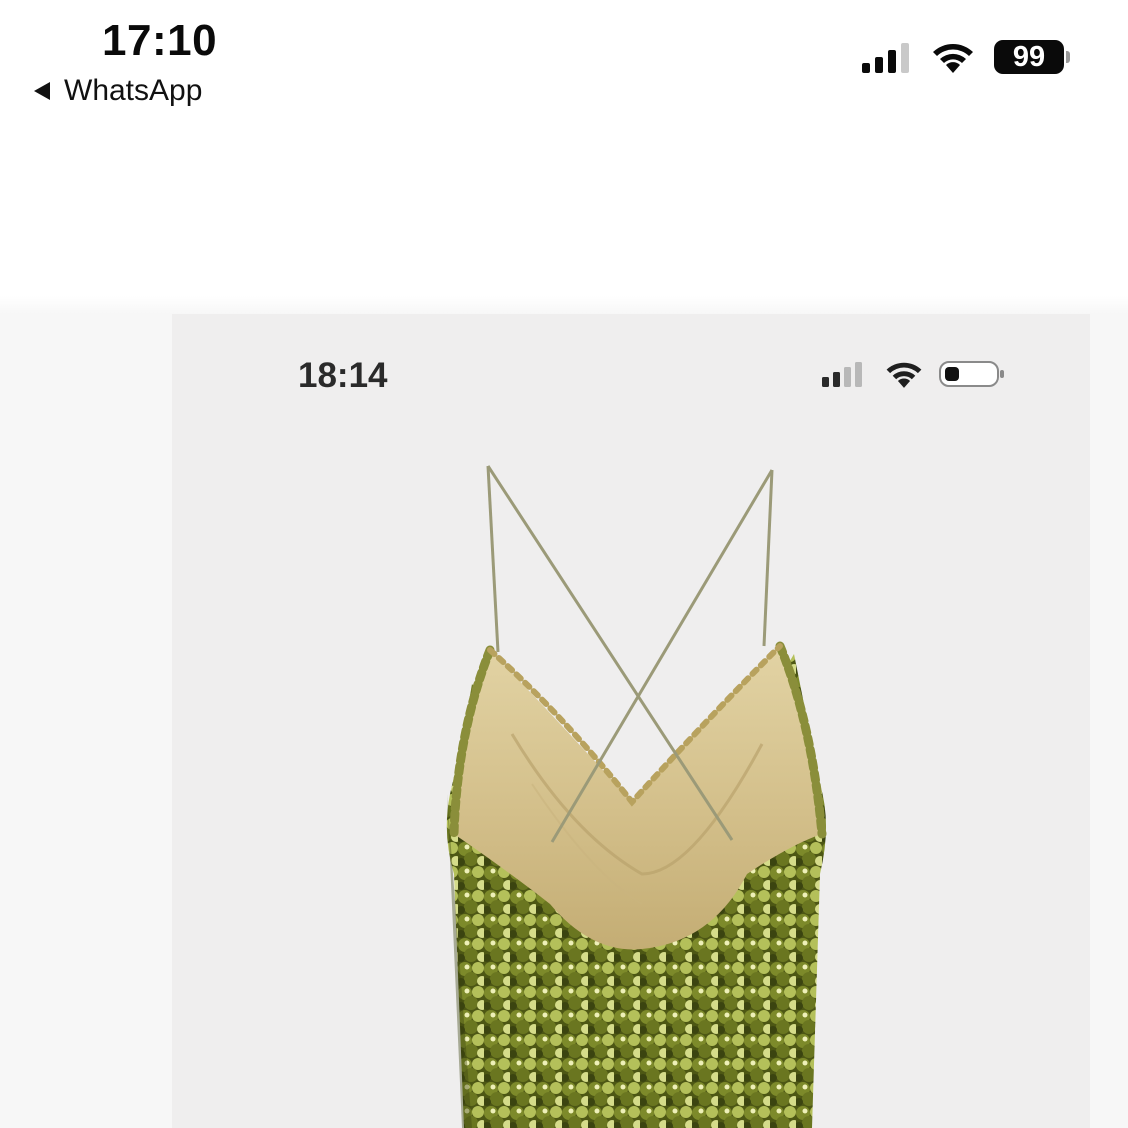 The width and height of the screenshot is (1128, 1128). What do you see at coordinates (133, 90) in the screenshot?
I see `back-app-label: WhatsApp` at bounding box center [133, 90].